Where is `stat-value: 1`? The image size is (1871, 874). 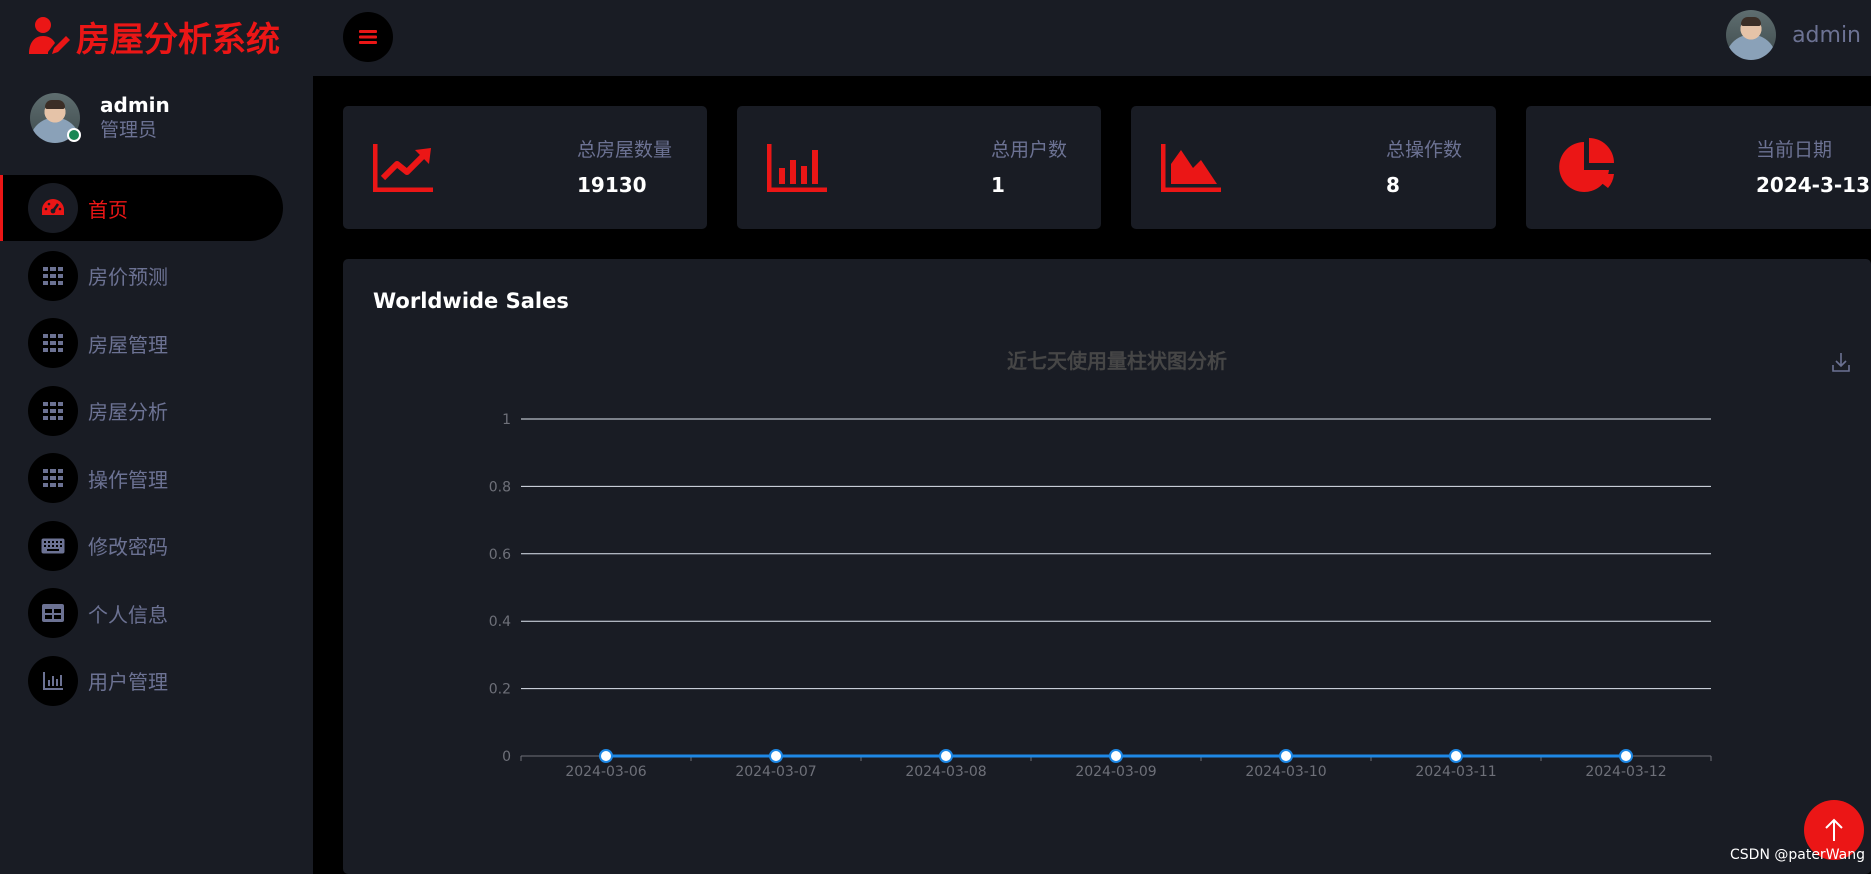 stat-value: 1 is located at coordinates (998, 185).